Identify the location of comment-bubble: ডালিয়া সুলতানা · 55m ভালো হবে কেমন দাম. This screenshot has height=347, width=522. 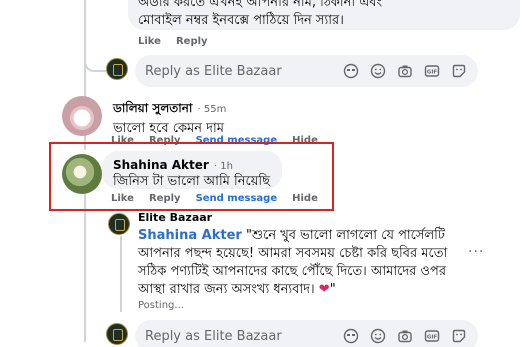
(187, 114).